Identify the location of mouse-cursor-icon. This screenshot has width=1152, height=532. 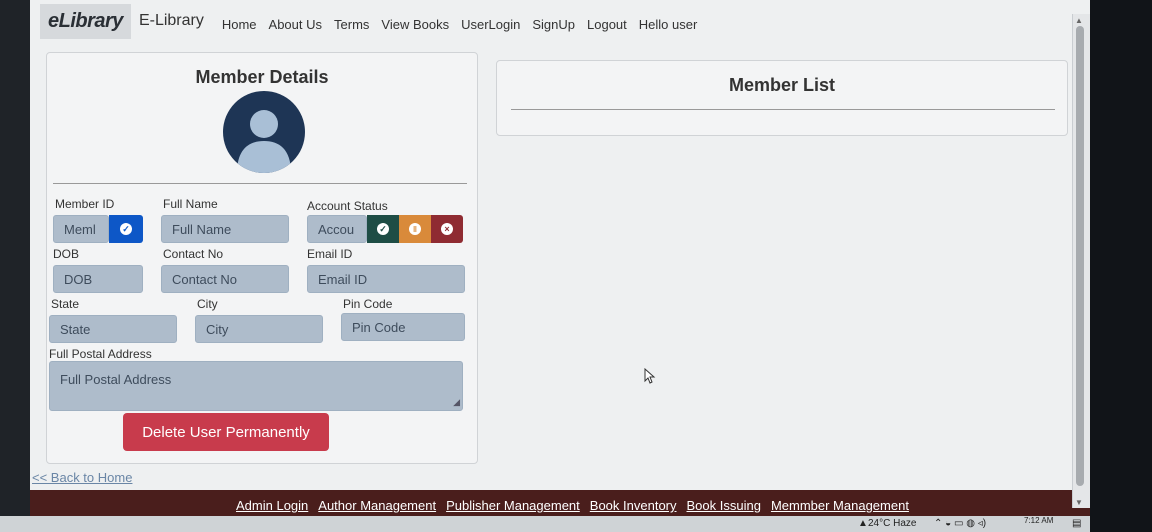
(650, 376).